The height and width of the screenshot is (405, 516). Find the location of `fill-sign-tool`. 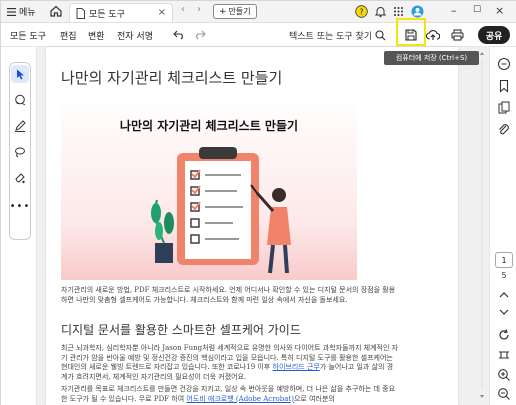

fill-sign-tool is located at coordinates (20, 178).